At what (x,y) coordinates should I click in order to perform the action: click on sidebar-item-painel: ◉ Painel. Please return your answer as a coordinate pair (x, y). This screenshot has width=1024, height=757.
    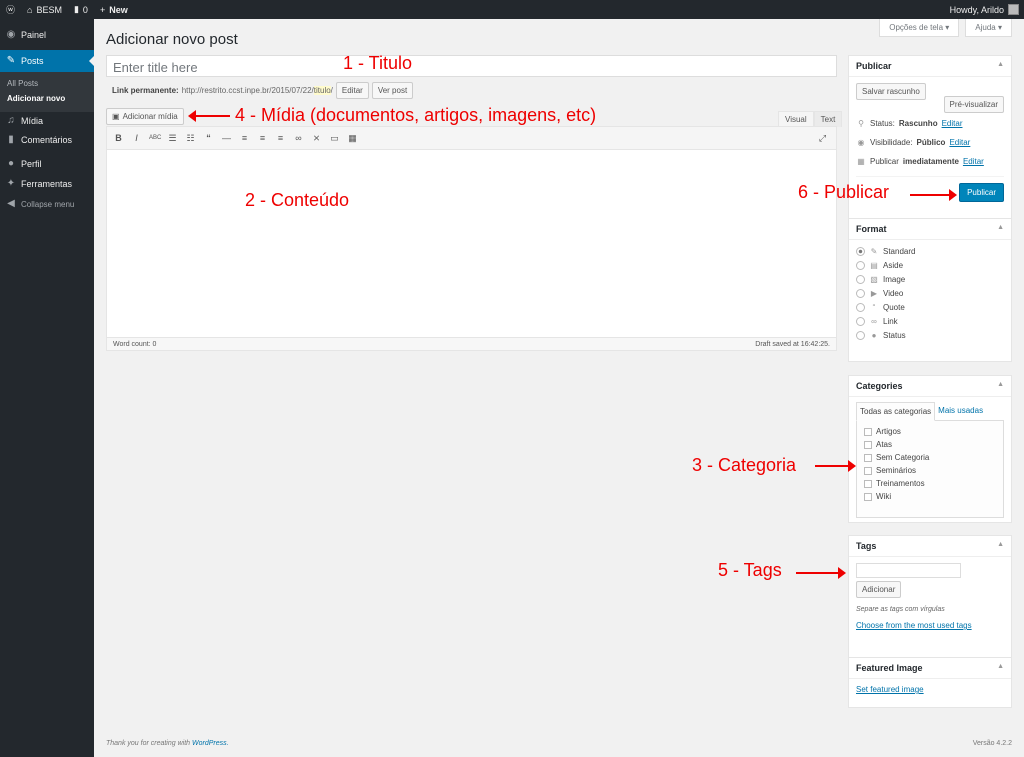
    Looking at the image, I should click on (47, 35).